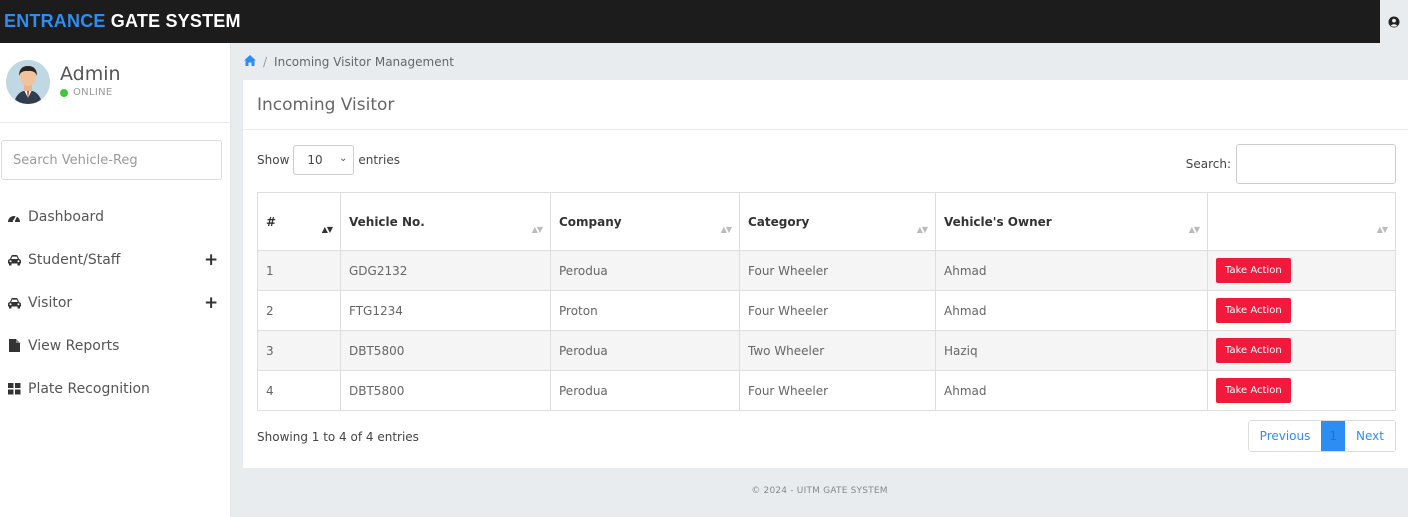  I want to click on column-header-label: #, so click(271, 222).